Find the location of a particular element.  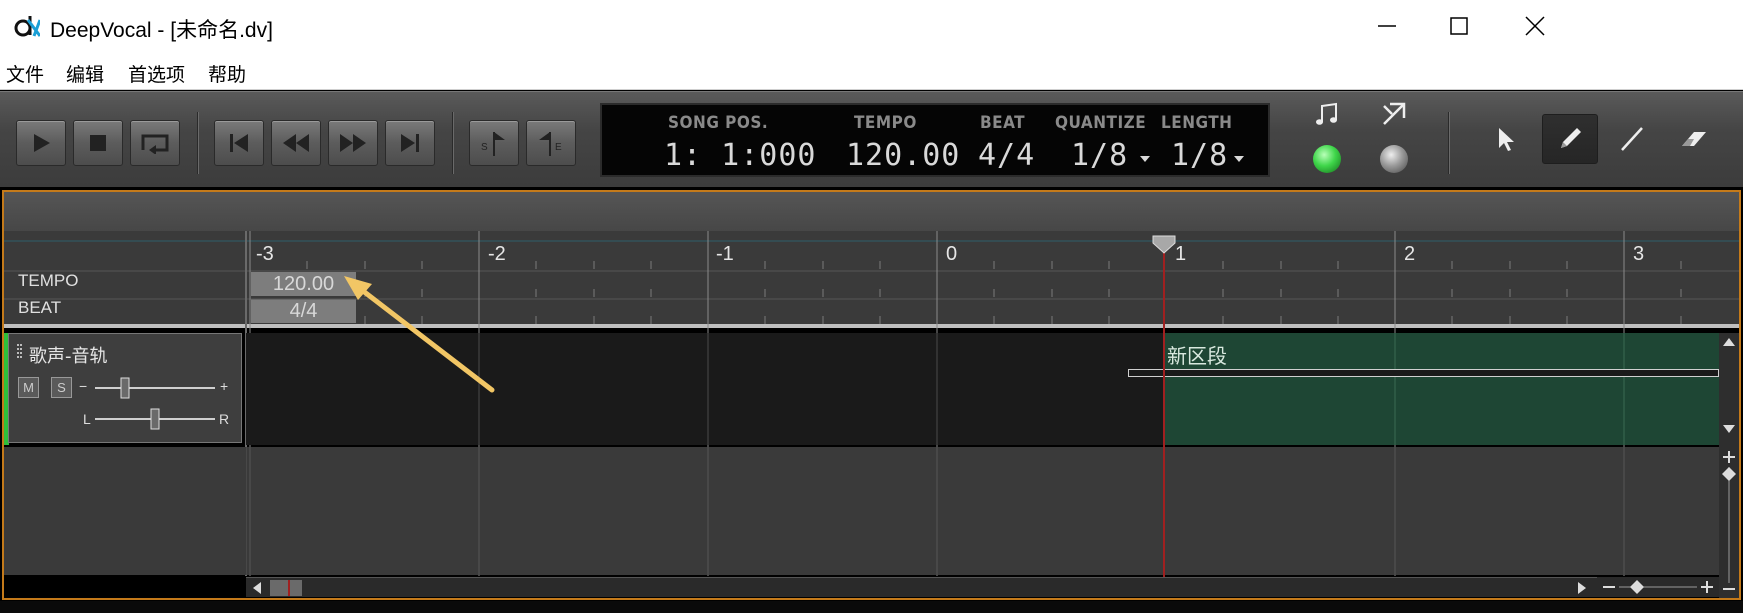

track-sliders is located at coordinates (155, 403).